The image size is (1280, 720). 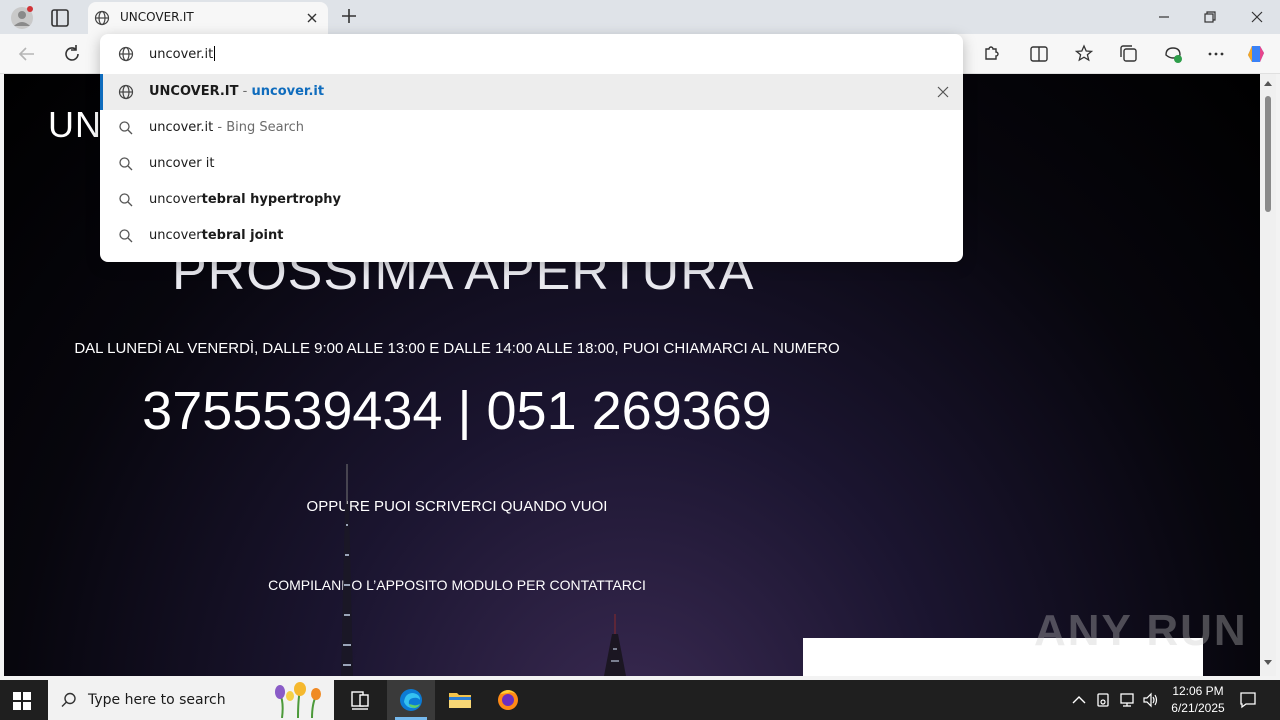 I want to click on write-us-text: OPPURE PUOI SCRIVERCI QUANDO VUOI, so click(x=457, y=506).